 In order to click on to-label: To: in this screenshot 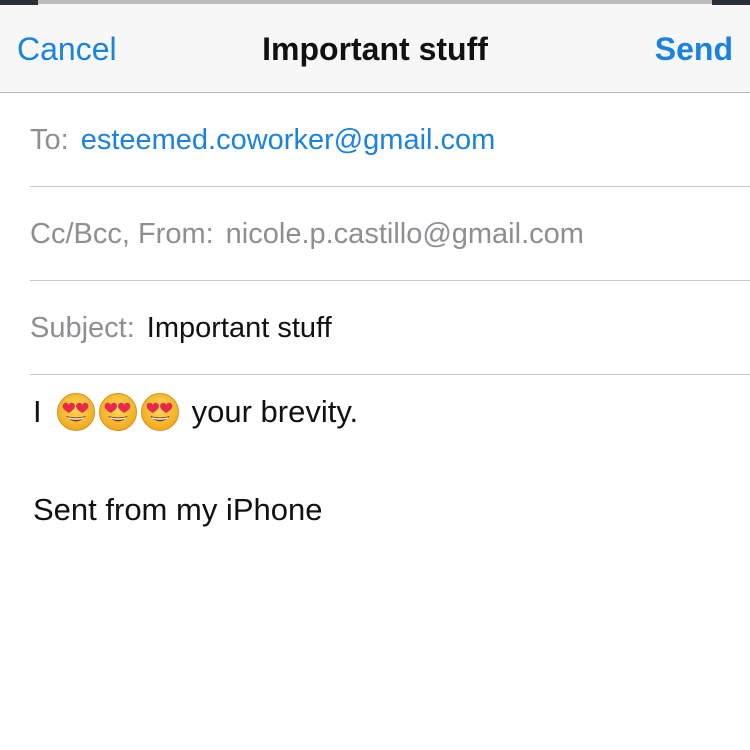, I will do `click(49, 140)`.